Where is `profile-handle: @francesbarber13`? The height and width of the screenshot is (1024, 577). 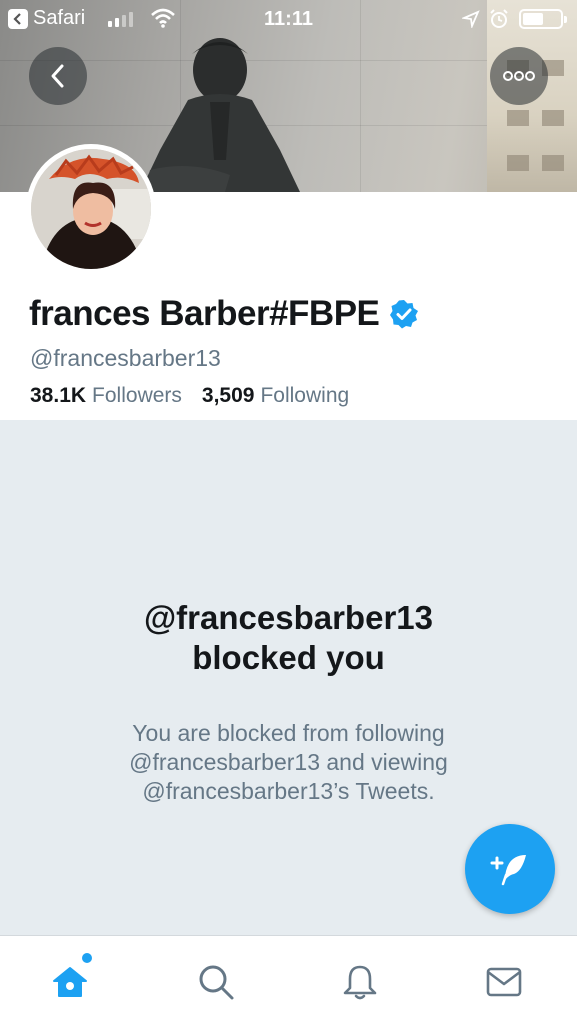
profile-handle: @francesbarber13 is located at coordinates (125, 358).